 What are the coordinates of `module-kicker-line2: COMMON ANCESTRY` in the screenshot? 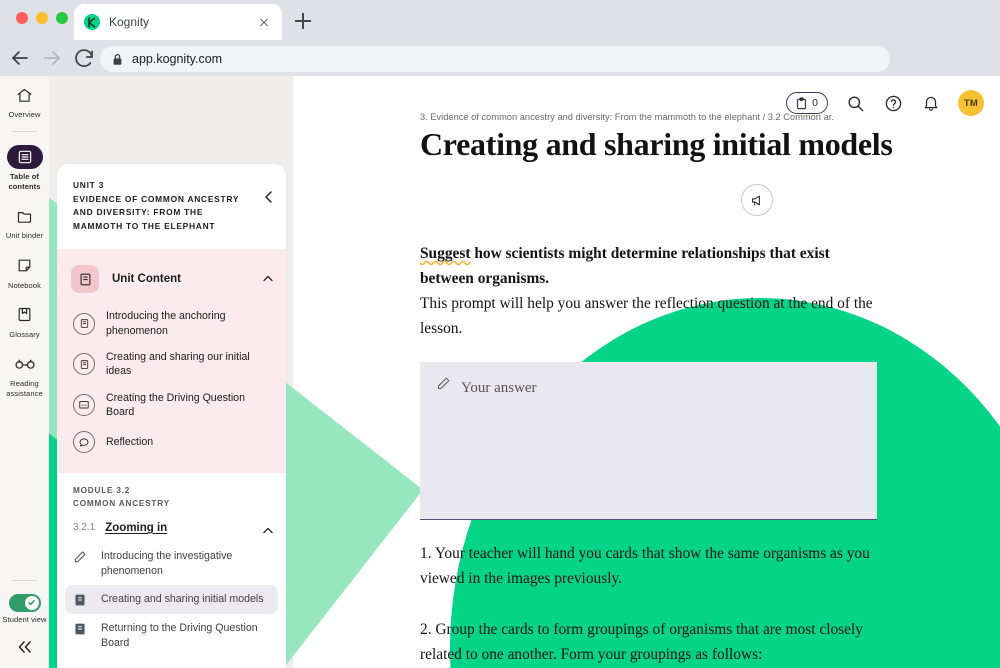 It's located at (121, 503).